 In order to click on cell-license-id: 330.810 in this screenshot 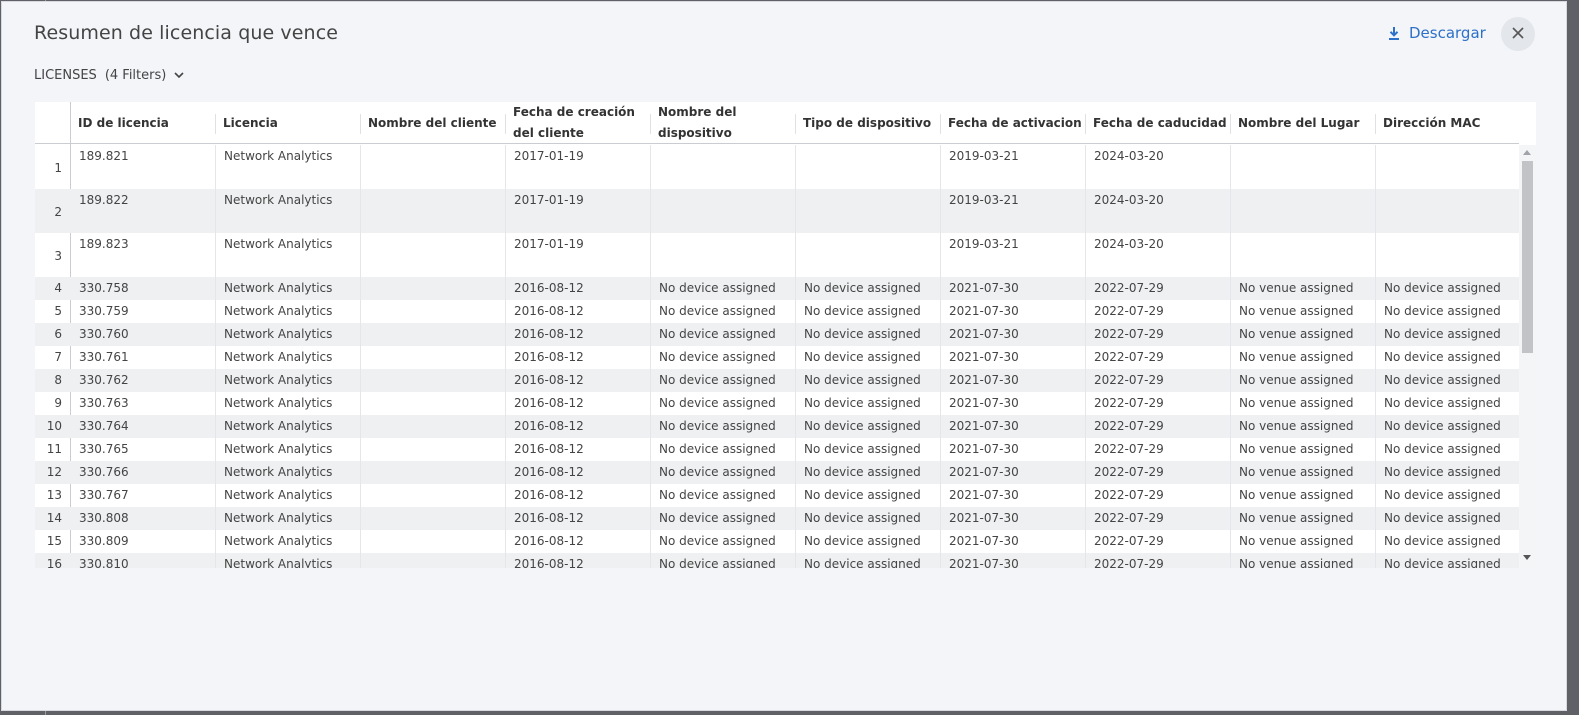, I will do `click(142, 560)`.